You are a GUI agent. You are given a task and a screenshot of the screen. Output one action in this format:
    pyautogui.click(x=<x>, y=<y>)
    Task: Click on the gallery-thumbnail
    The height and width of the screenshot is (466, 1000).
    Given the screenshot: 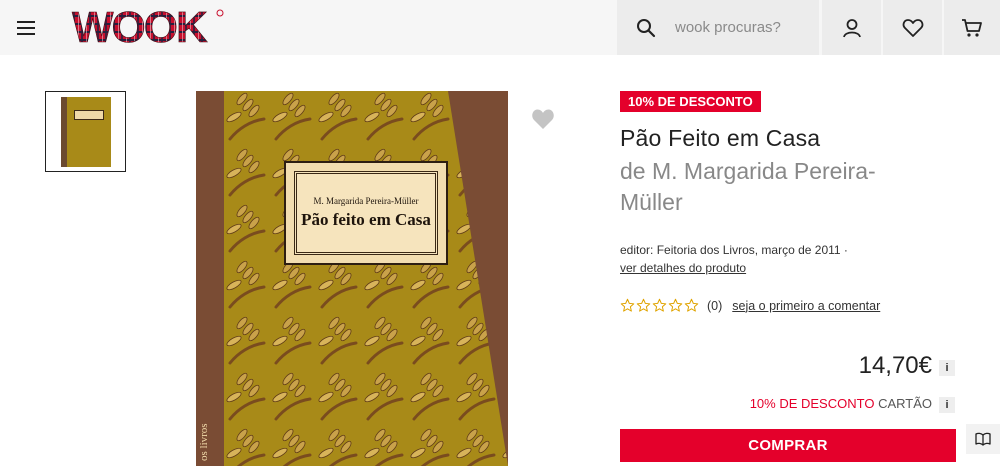 What is the action you would take?
    pyautogui.click(x=85, y=131)
    